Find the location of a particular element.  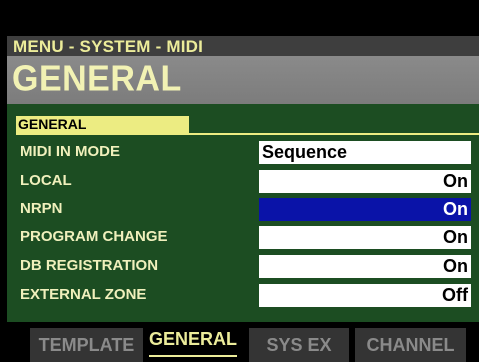

row-label-nrpn: NRPN is located at coordinates (41, 208).